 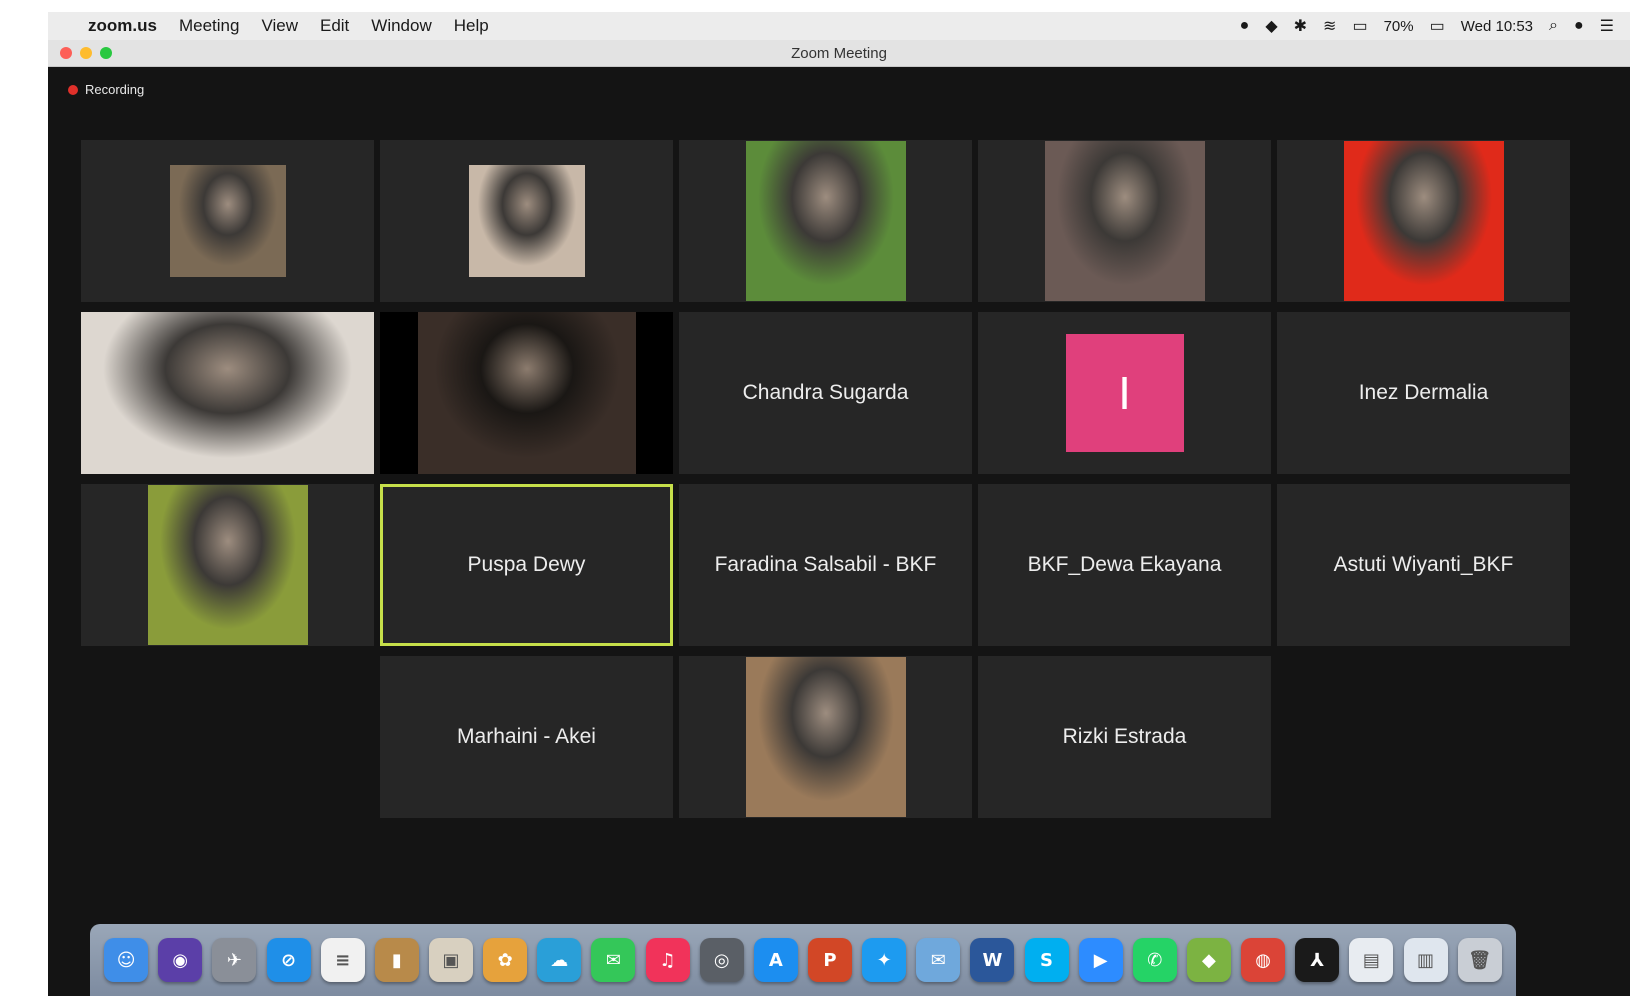 I want to click on zoom-icon: ▶, so click(x=1100, y=960).